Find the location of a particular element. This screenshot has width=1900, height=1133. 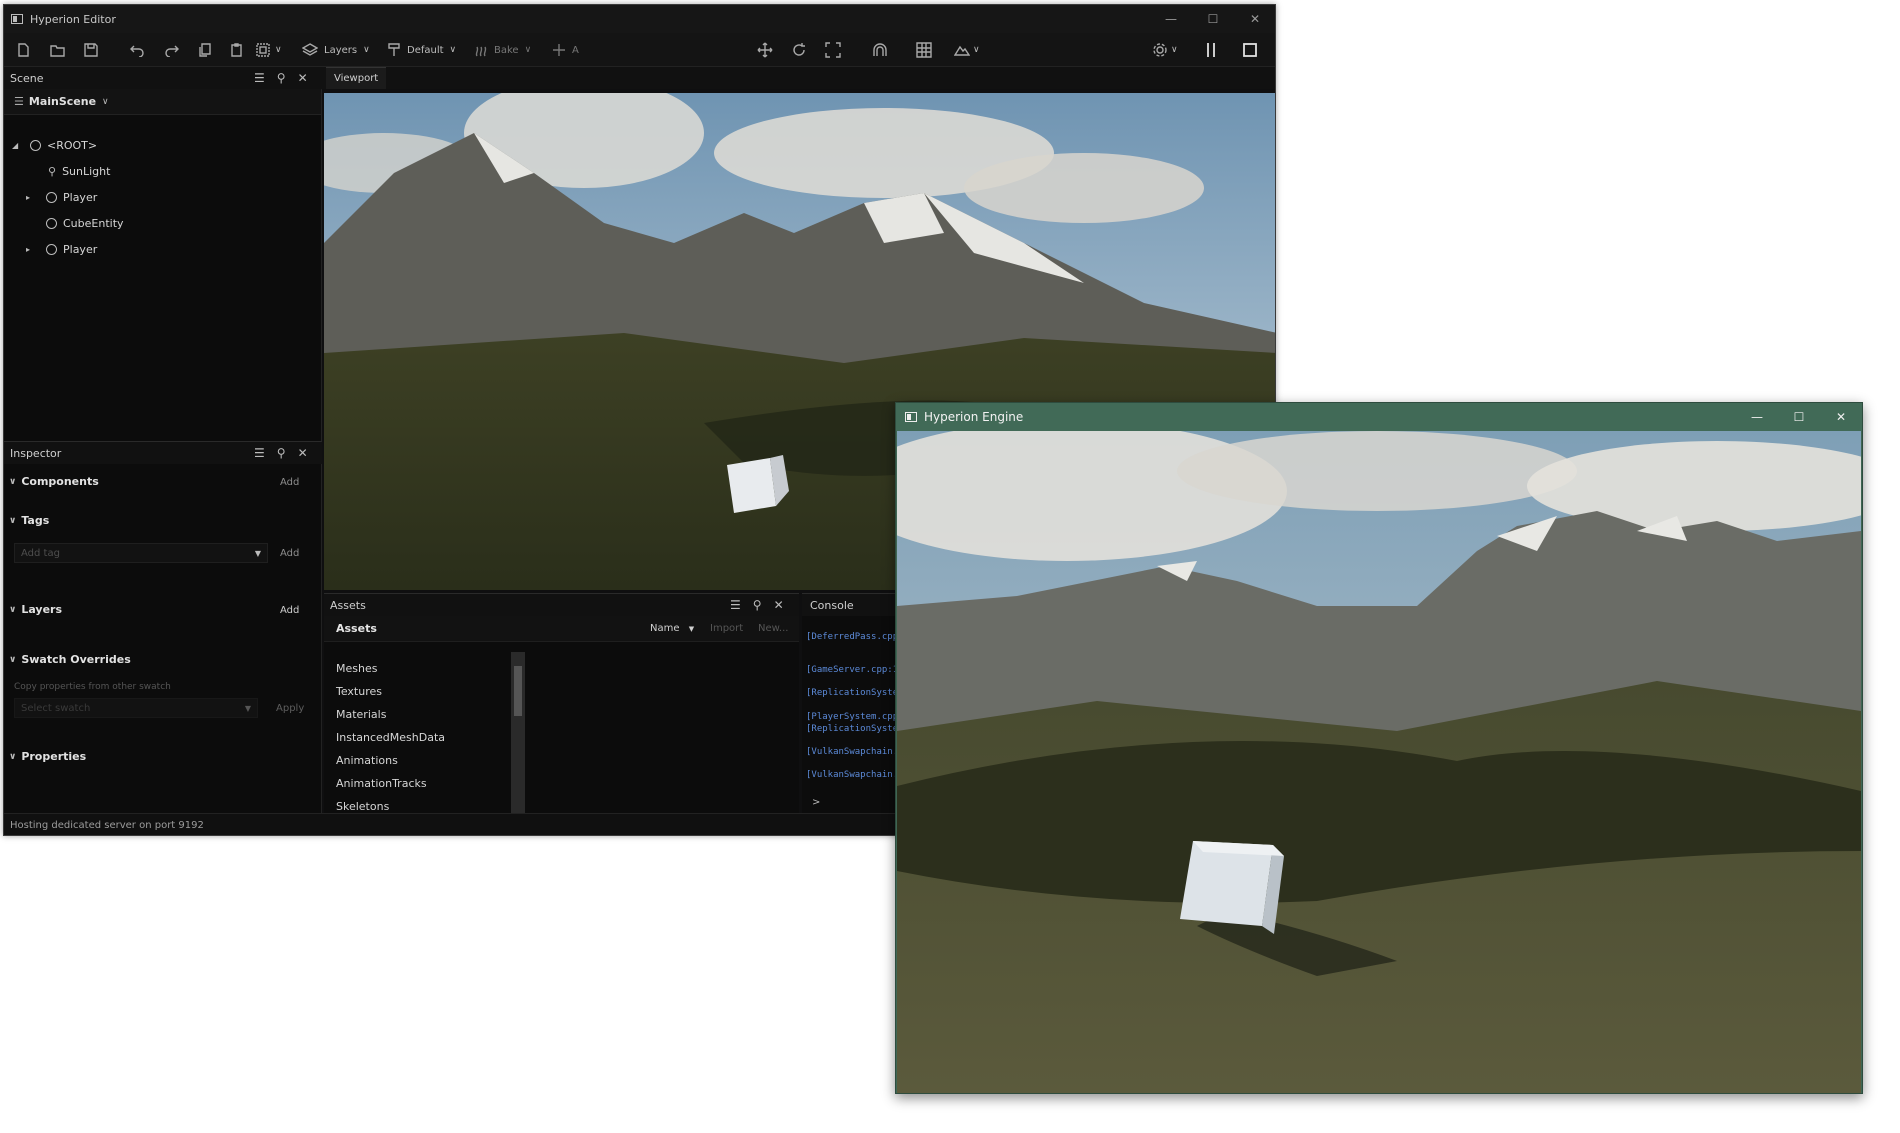

add-layer-button: Add is located at coordinates (289, 610).